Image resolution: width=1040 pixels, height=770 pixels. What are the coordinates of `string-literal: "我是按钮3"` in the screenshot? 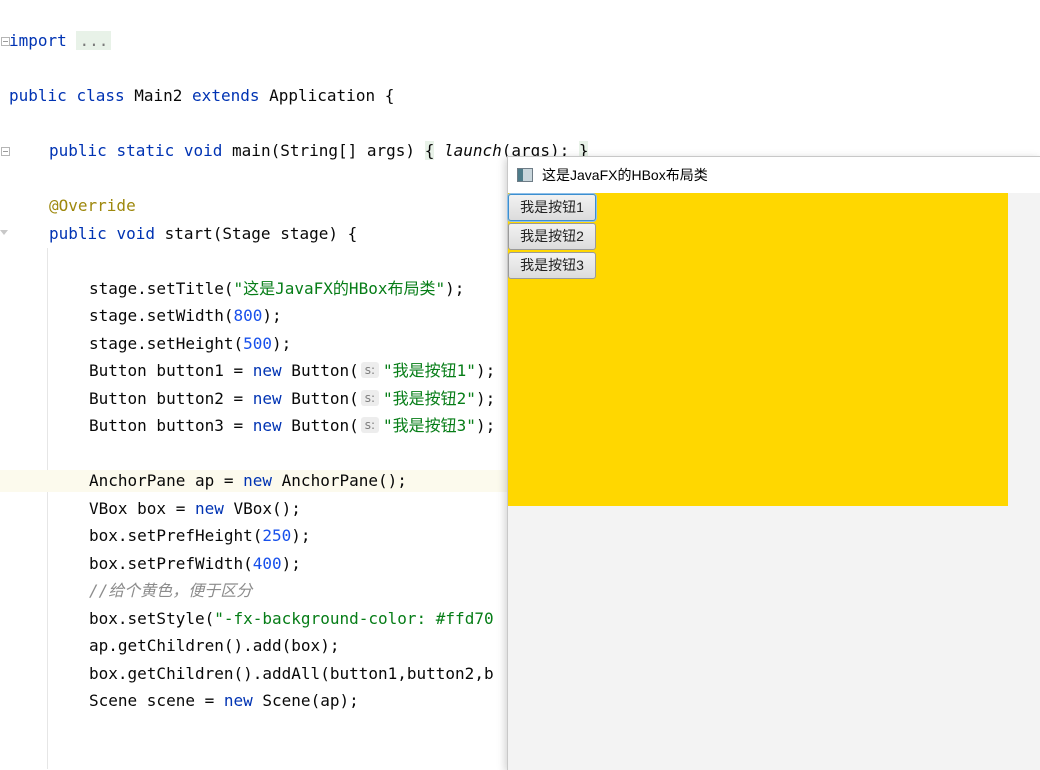 It's located at (429, 425).